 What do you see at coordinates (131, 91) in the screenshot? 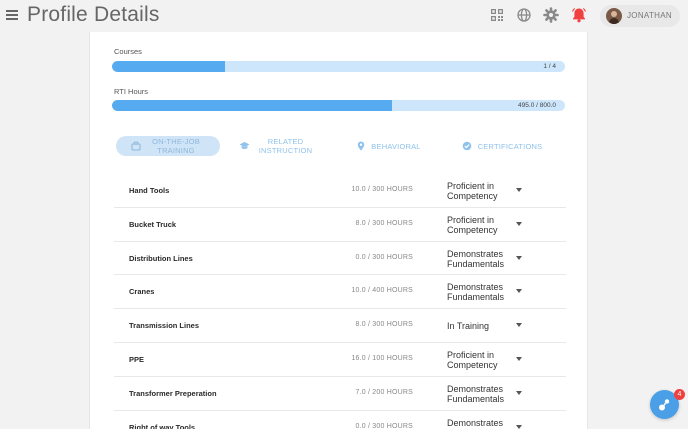
I see `rti-hours-label: RTI Hours` at bounding box center [131, 91].